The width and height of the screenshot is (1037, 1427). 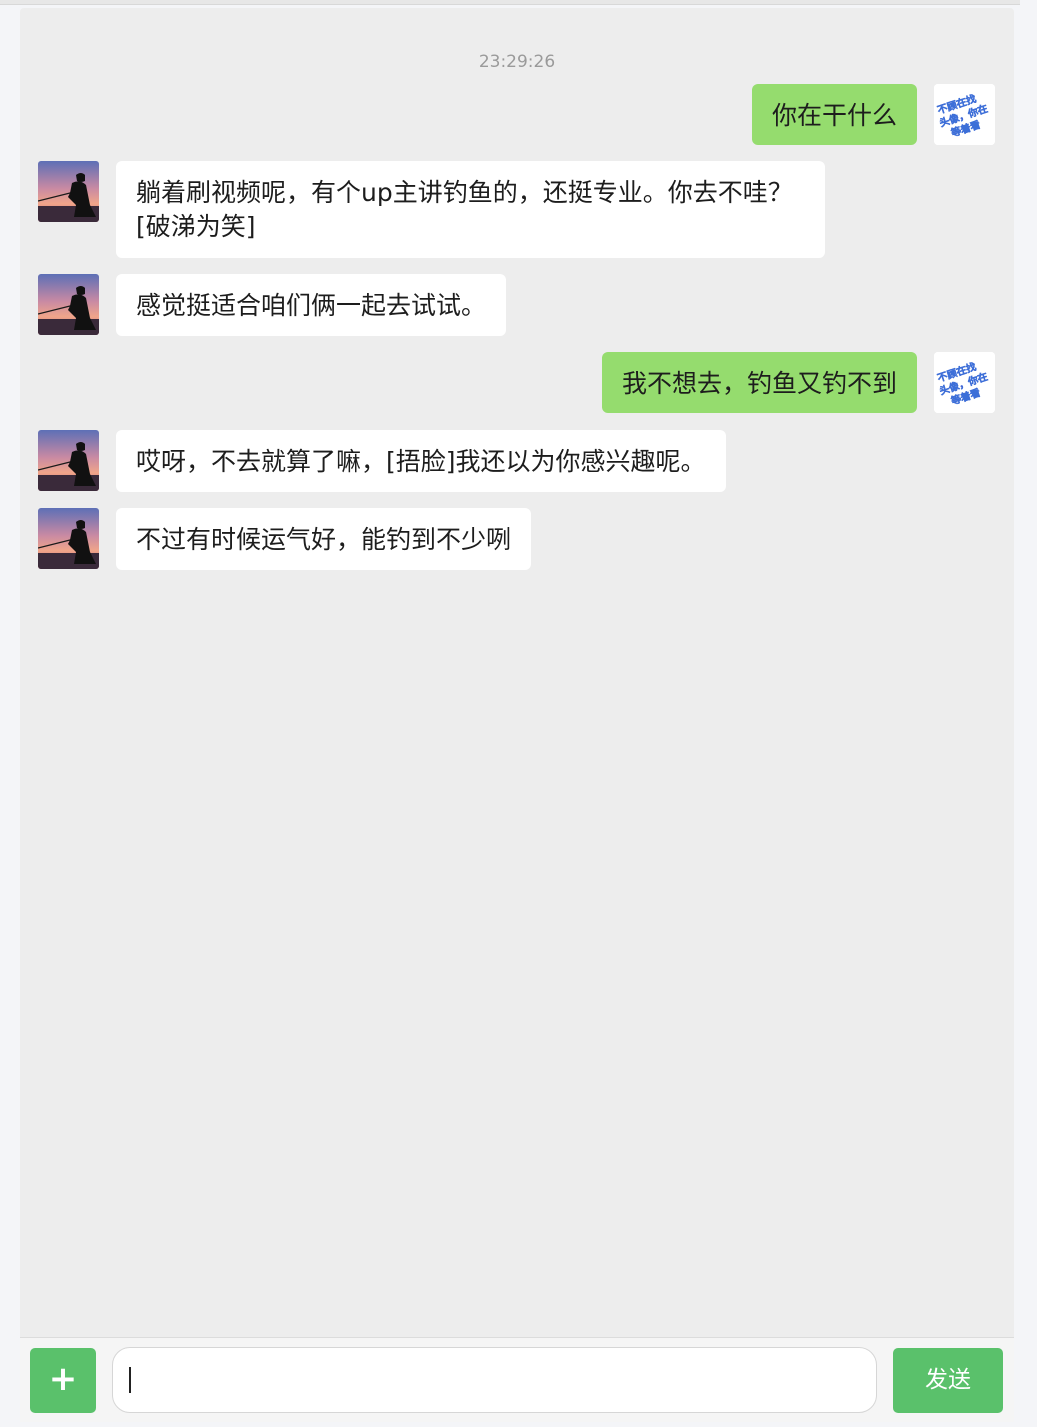 I want to click on message-timestamp: 23:29:26, so click(x=517, y=62).